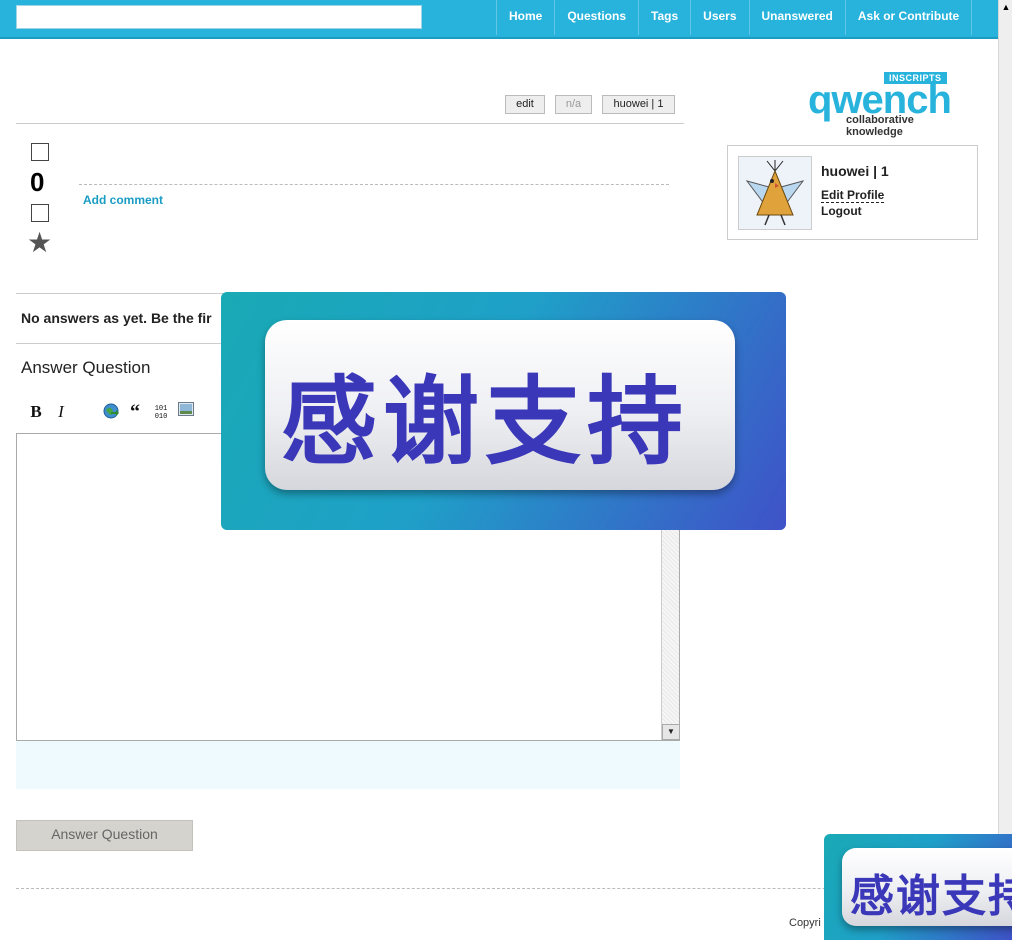 This screenshot has height=940, width=1012. Describe the element at coordinates (36, 412) in the screenshot. I see `bold-icon: B` at that location.